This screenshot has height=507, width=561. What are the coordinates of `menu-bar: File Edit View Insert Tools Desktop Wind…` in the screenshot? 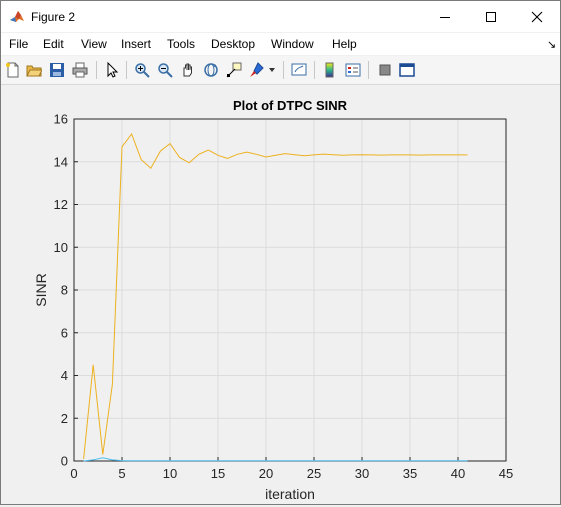 It's located at (280, 44).